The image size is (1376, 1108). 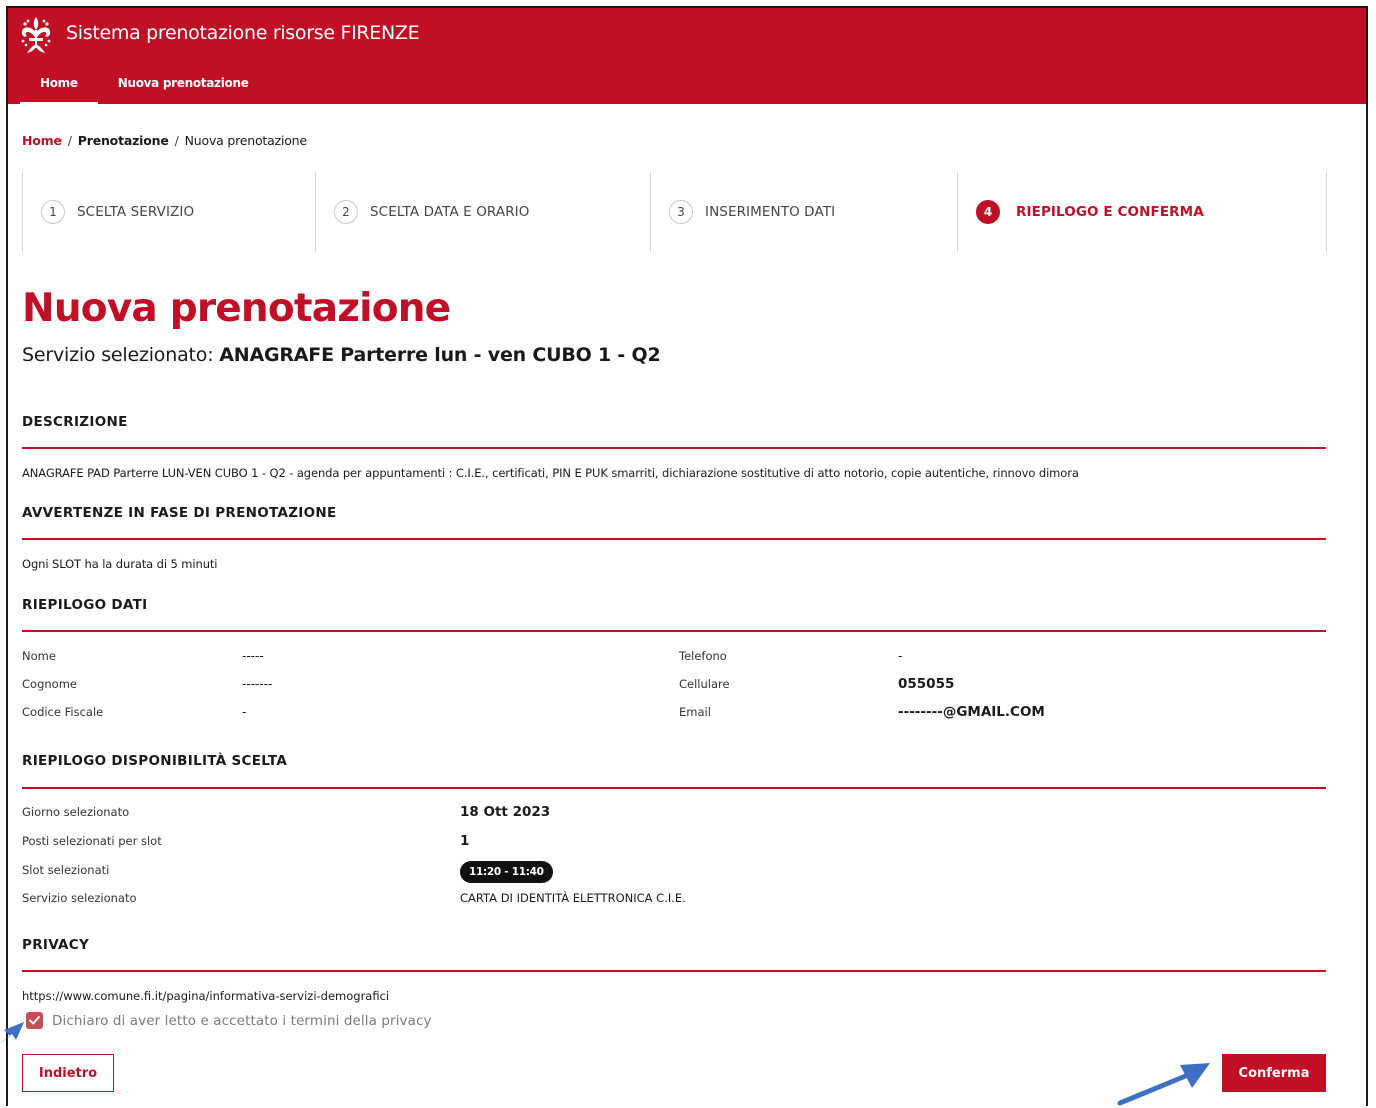 I want to click on main-nav: Home Nuova prenotazione, so click(x=144, y=85).